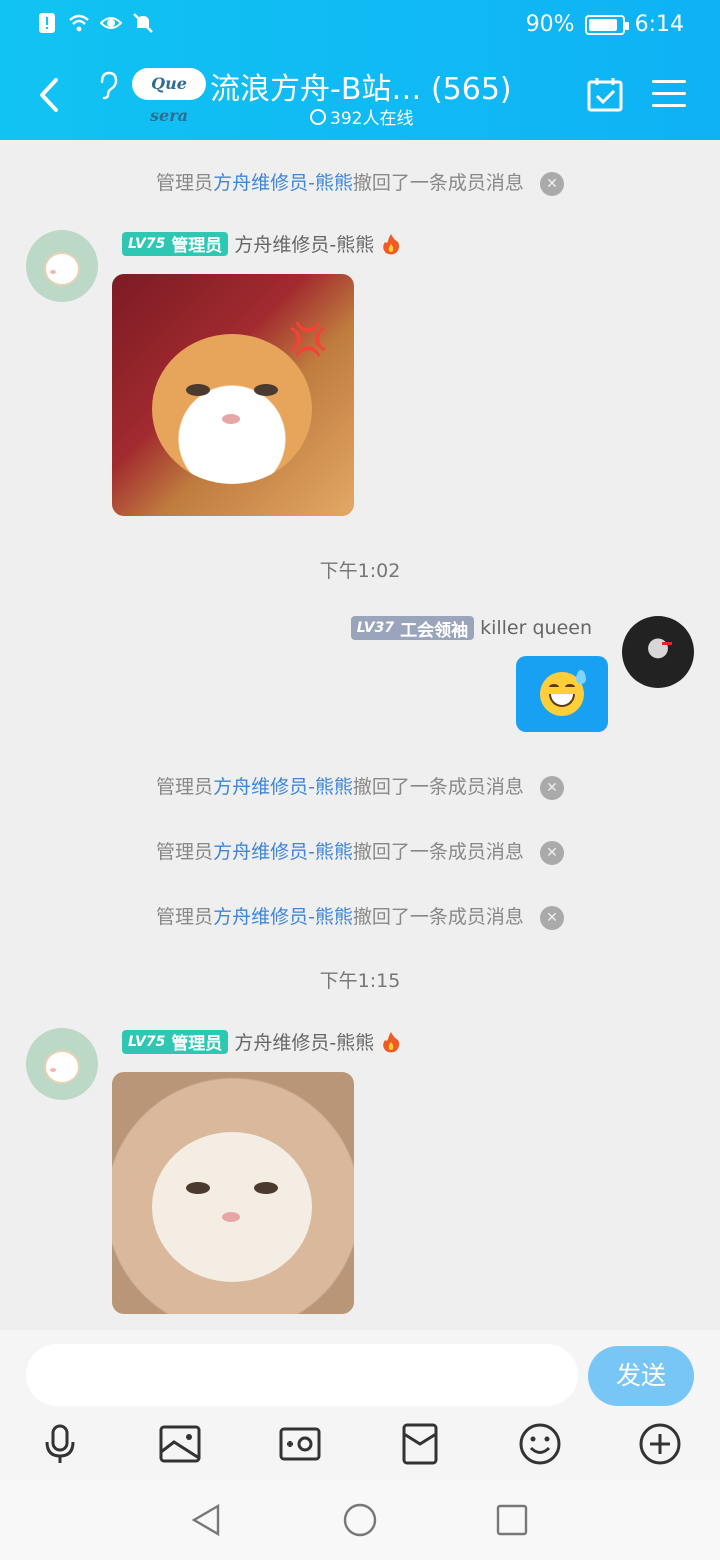 The image size is (720, 1560). Describe the element at coordinates (512, 1520) in the screenshot. I see `nav-recents-icon` at that location.